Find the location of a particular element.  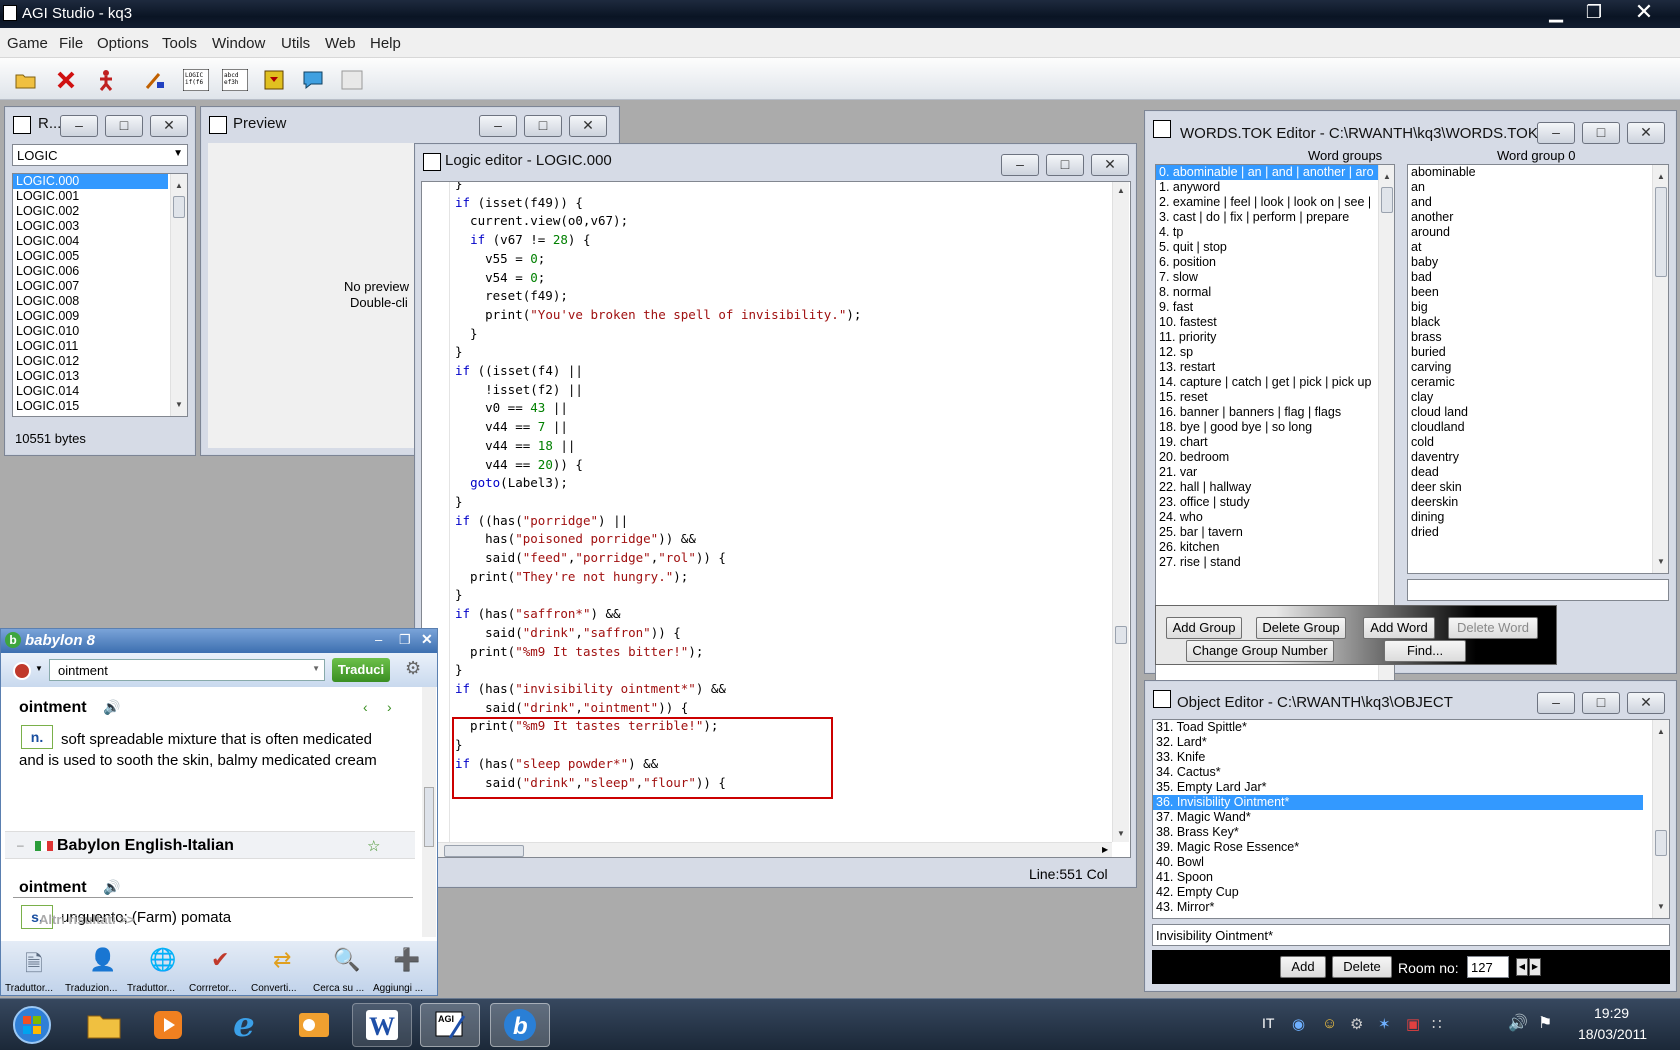

list-item: at is located at coordinates (1538, 247).